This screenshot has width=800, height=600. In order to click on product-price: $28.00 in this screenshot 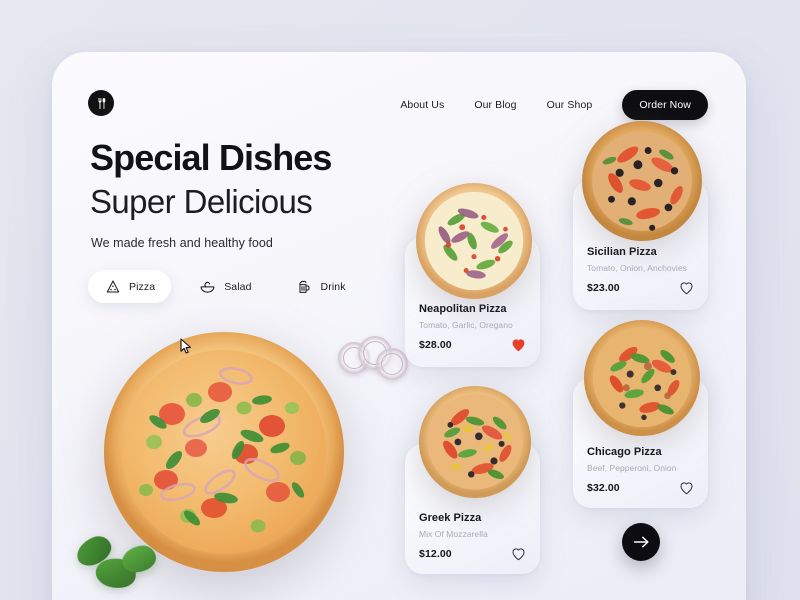, I will do `click(435, 345)`.